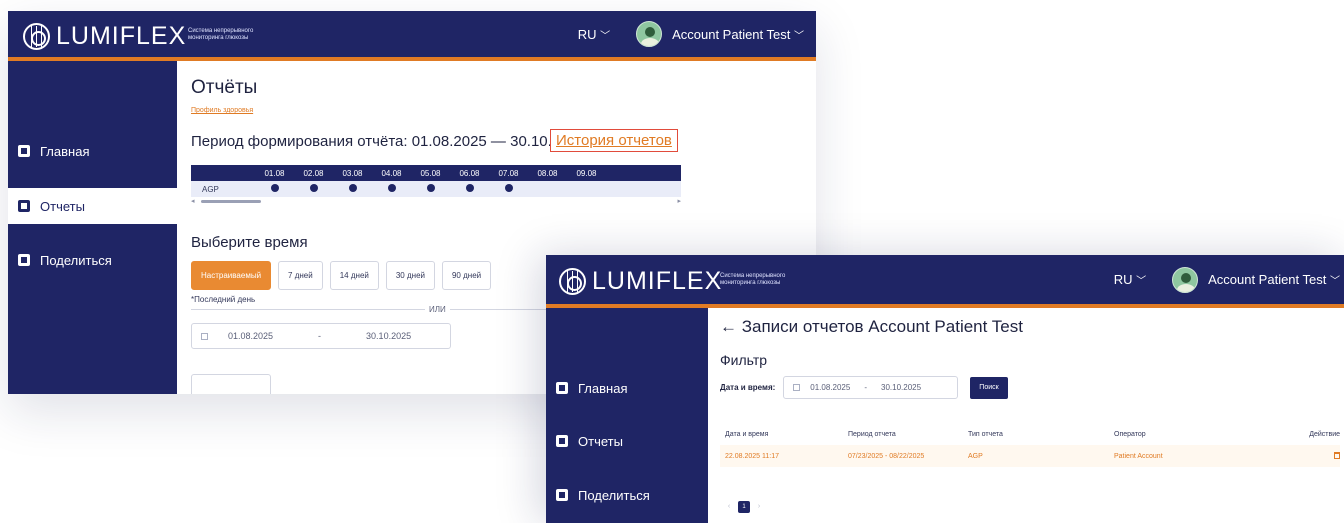 The width and height of the screenshot is (1344, 523). I want to click on user-name: Account Patient Test, so click(1267, 279).